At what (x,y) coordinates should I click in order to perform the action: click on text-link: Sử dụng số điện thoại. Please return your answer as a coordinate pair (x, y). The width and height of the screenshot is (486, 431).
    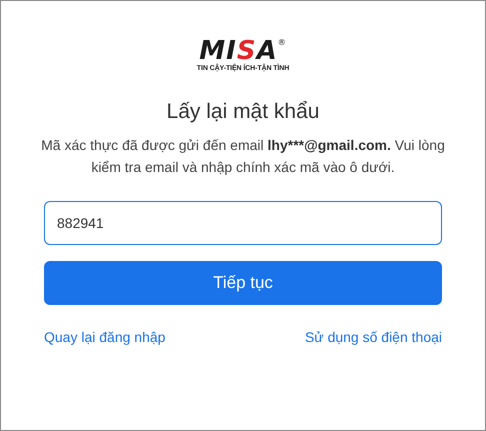
    Looking at the image, I should click on (373, 337).